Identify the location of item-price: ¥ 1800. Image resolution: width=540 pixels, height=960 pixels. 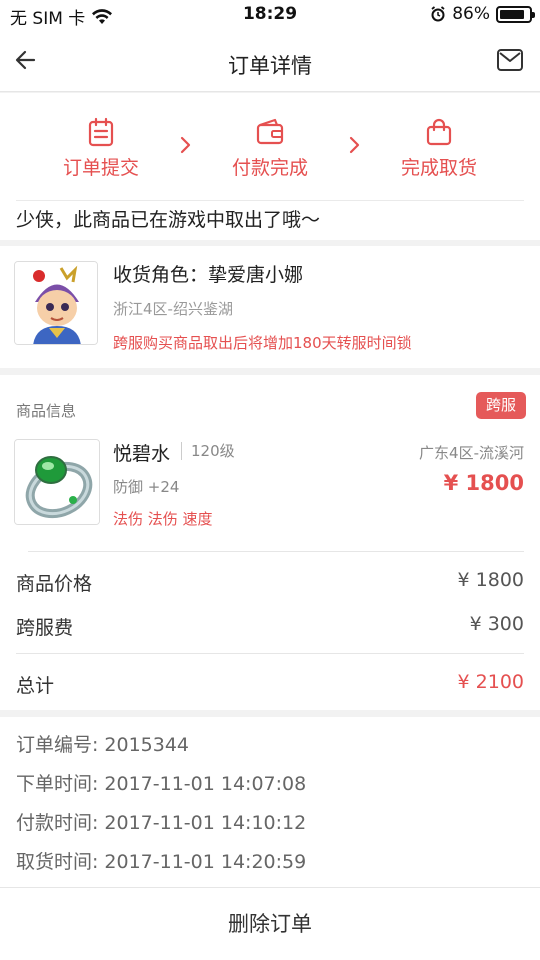
(483, 483).